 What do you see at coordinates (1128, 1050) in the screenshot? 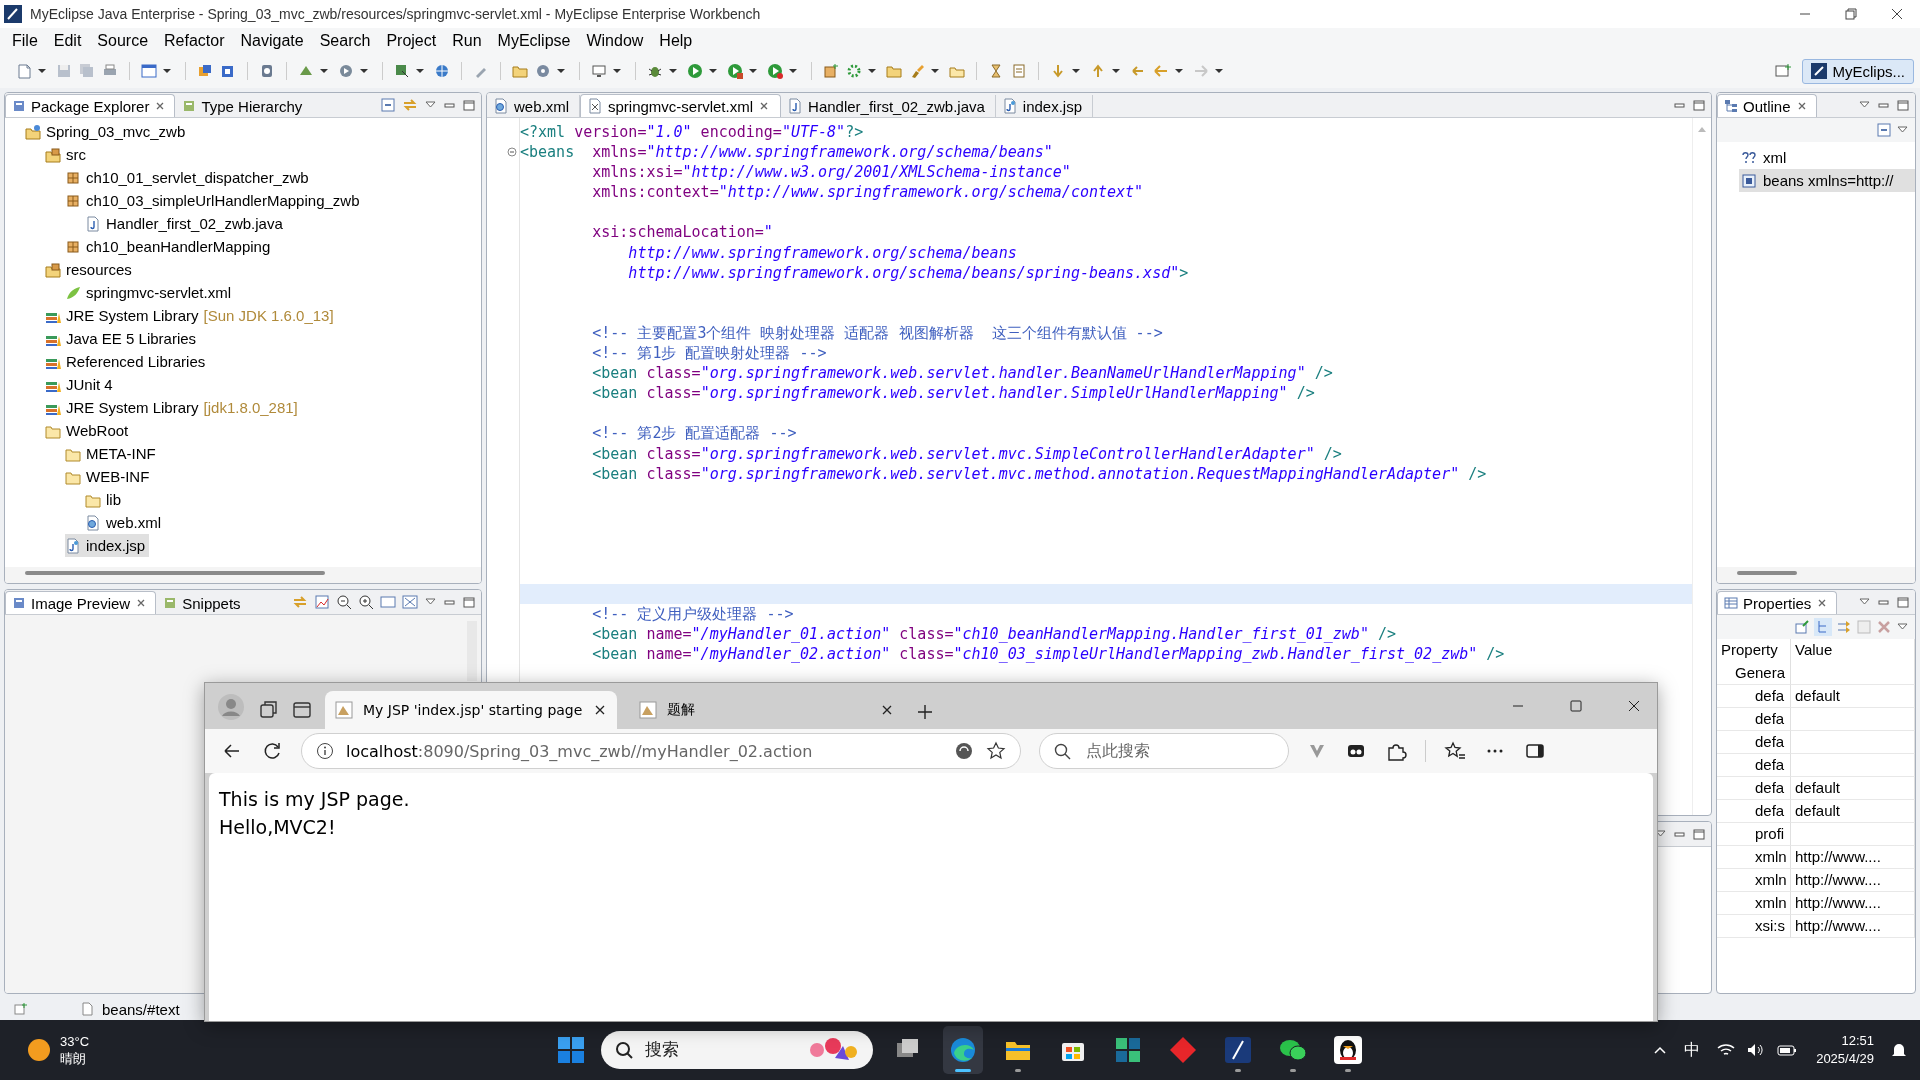
I see `tiles-icon` at bounding box center [1128, 1050].